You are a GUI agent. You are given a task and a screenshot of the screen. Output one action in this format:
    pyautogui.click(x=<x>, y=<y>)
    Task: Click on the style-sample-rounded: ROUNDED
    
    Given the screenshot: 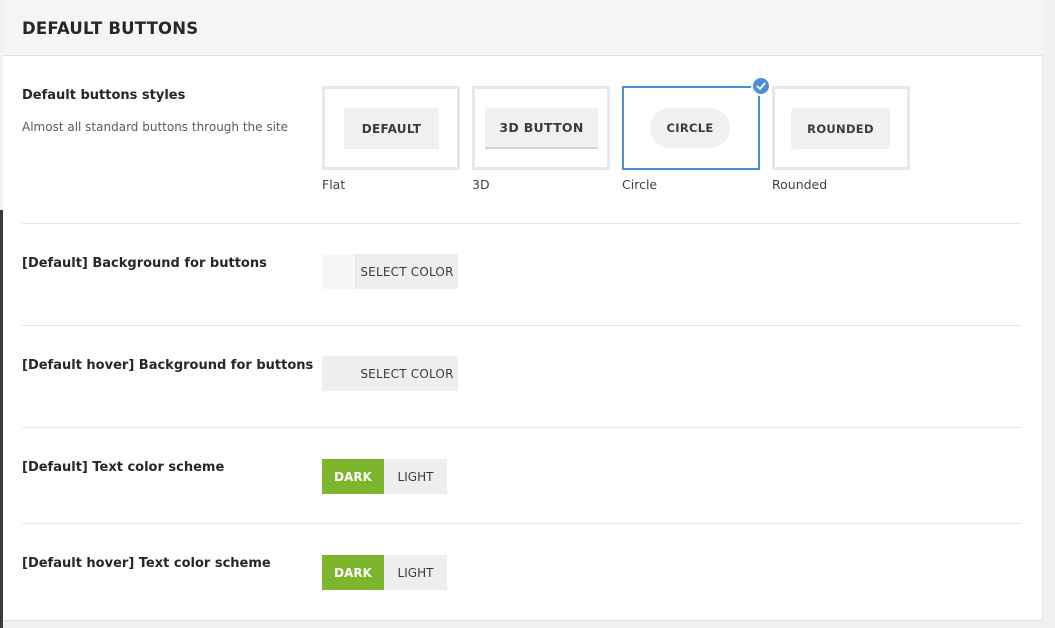 What is the action you would take?
    pyautogui.click(x=840, y=128)
    